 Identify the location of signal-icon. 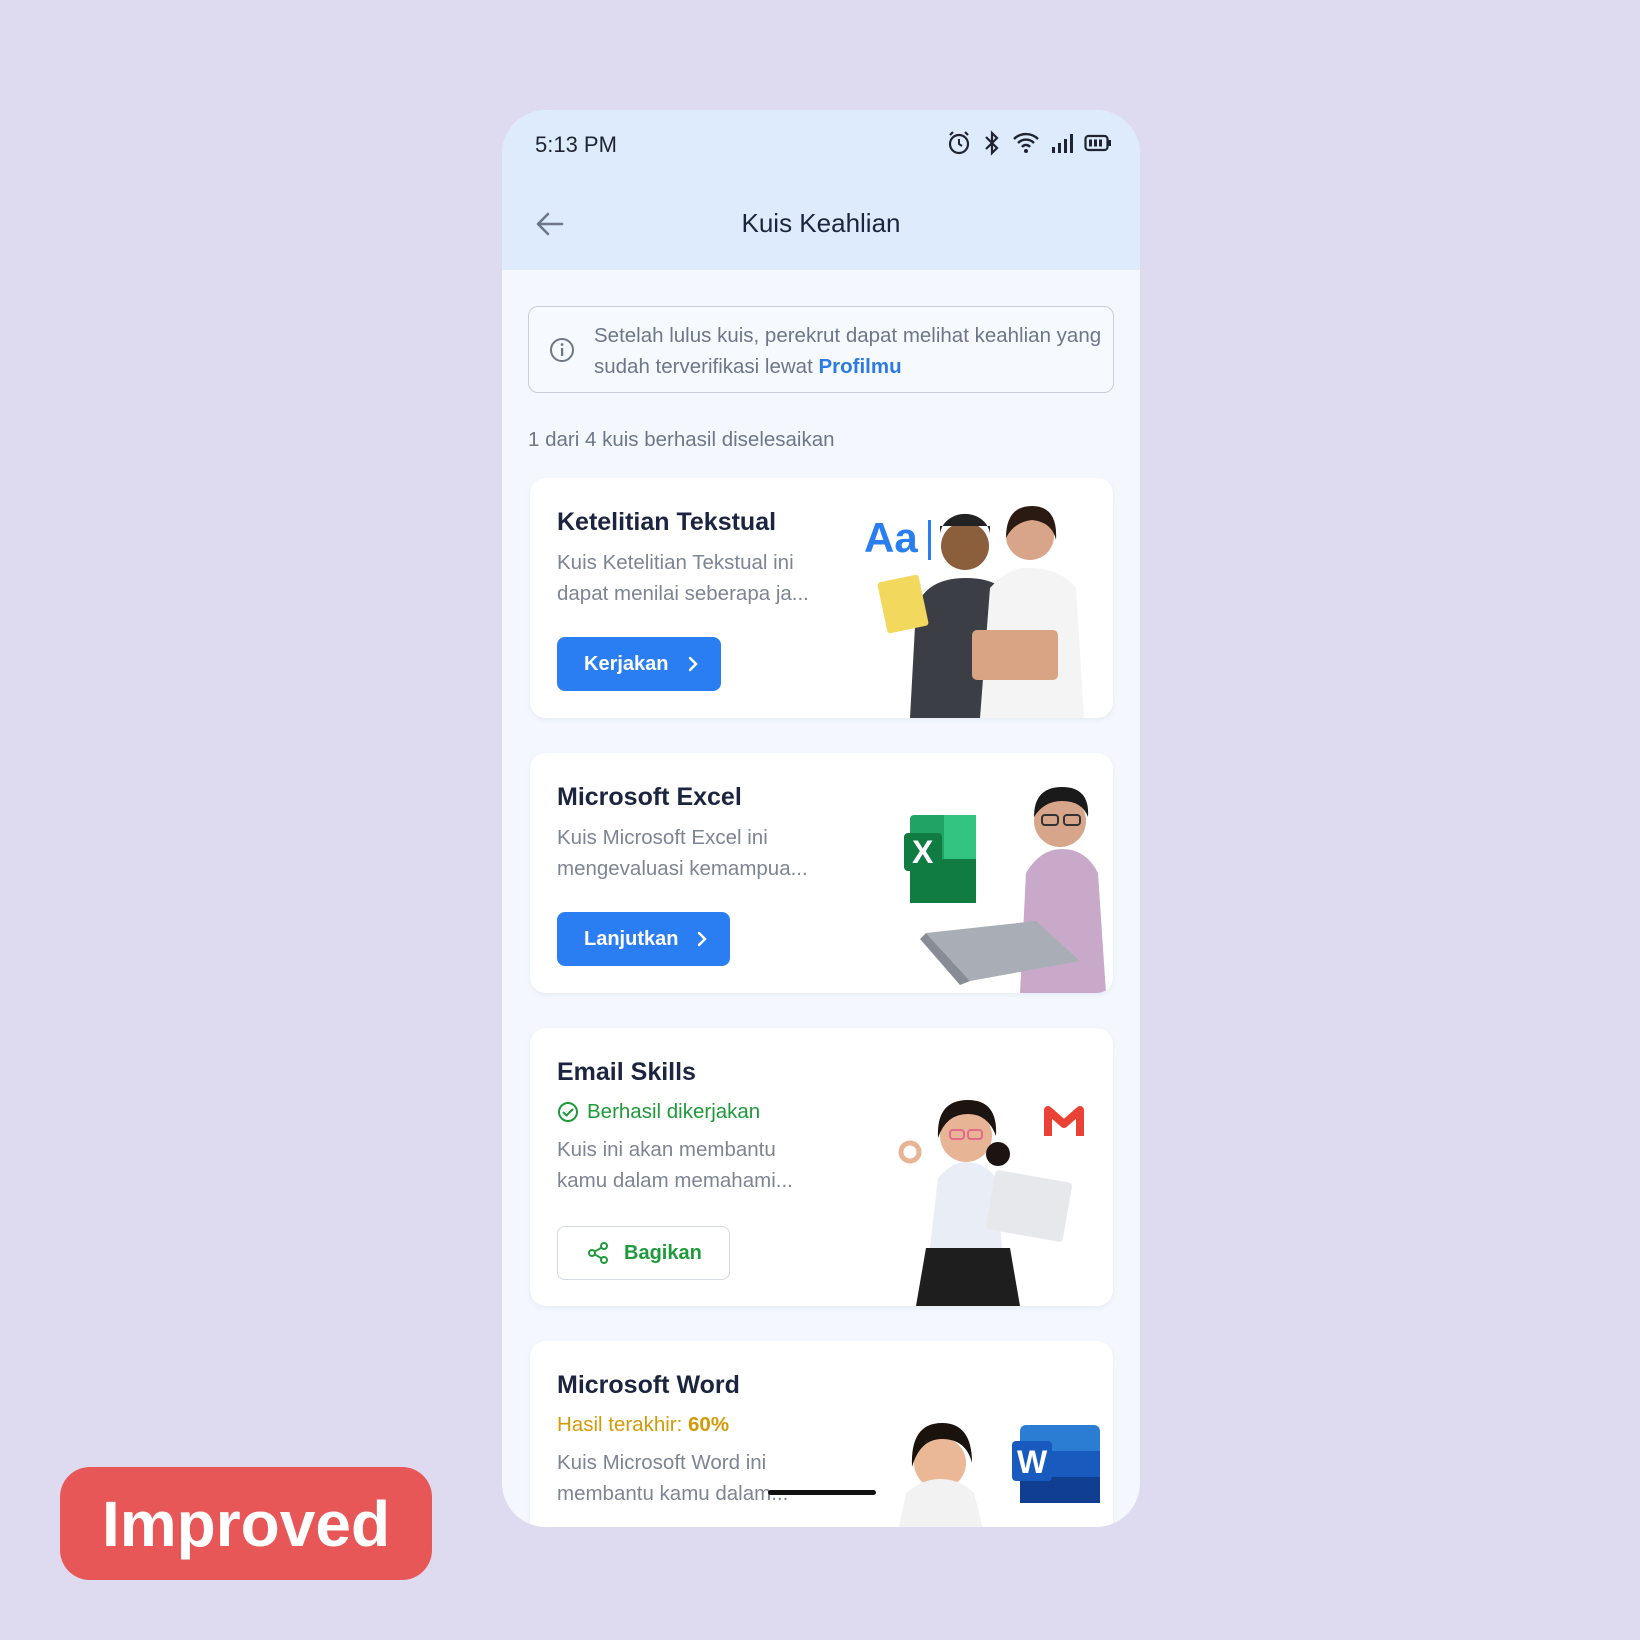
(1062, 143).